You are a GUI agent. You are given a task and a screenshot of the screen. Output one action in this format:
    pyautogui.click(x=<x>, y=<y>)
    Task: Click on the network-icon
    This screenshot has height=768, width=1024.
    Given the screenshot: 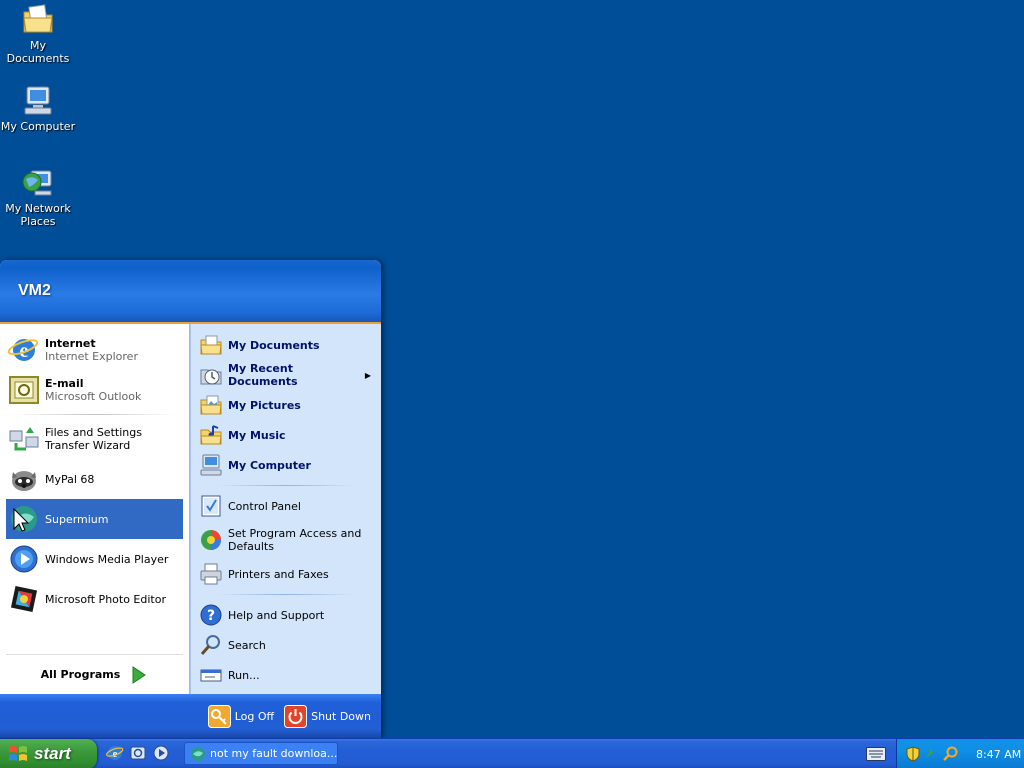 What is the action you would take?
    pyautogui.click(x=932, y=754)
    